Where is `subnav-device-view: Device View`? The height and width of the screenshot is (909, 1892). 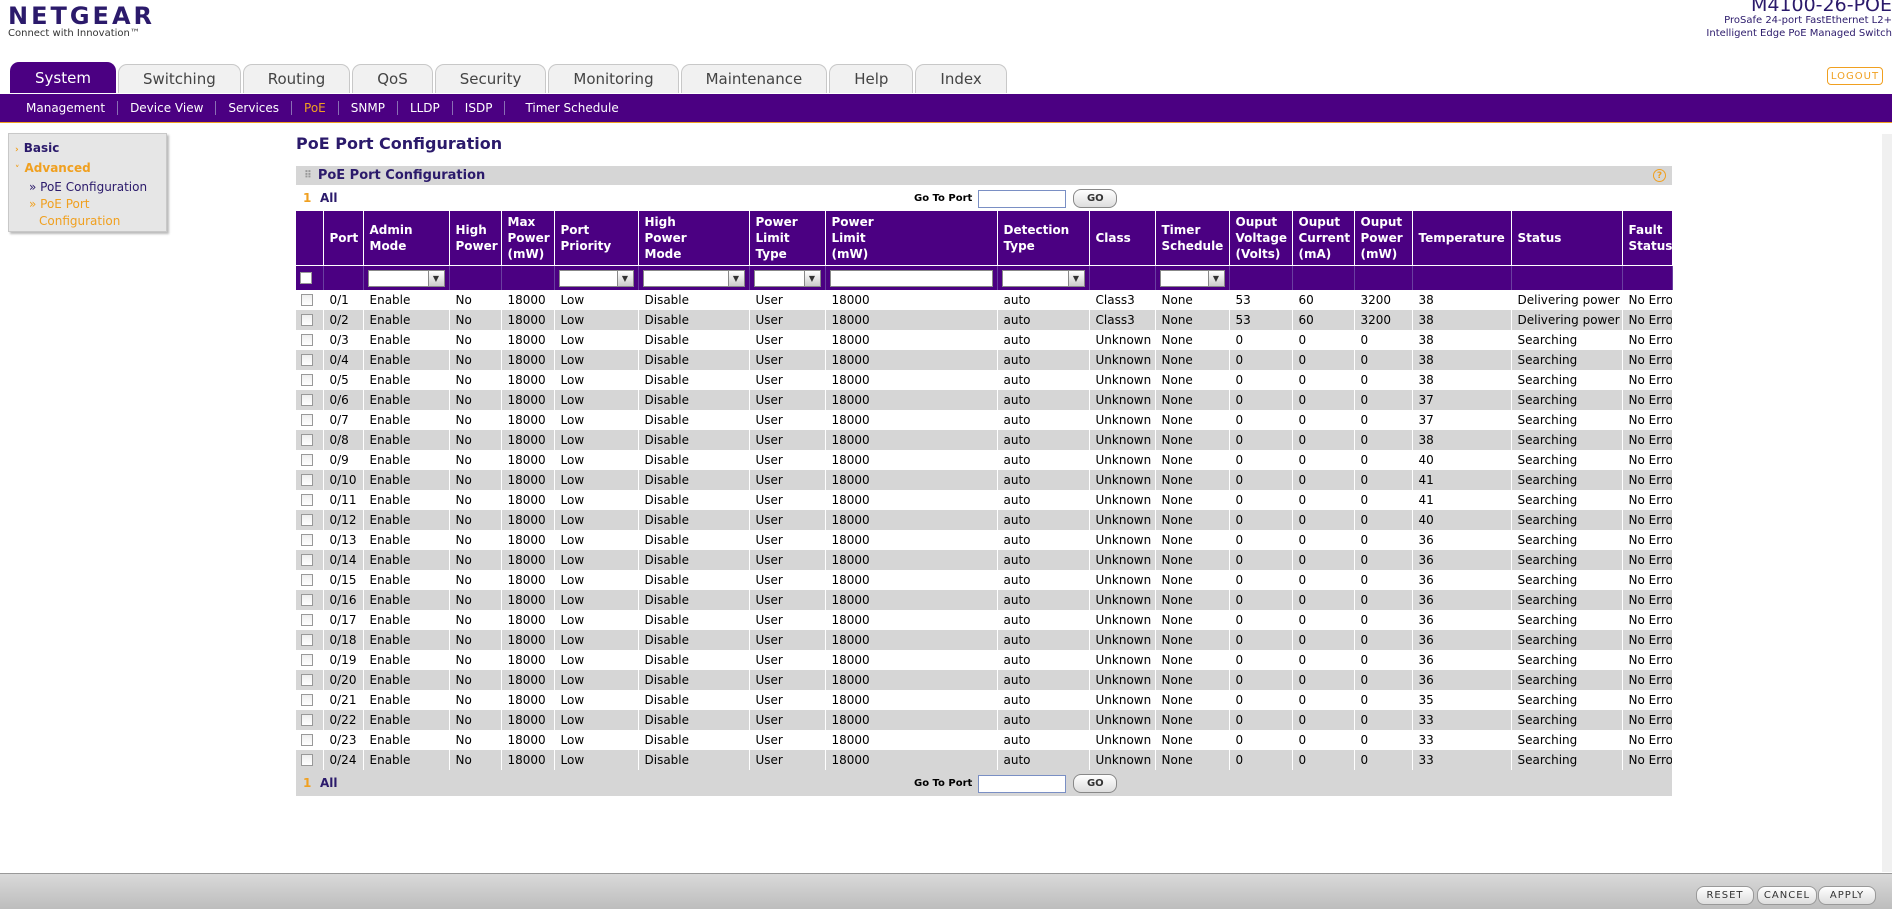
subnav-device-view: Device View is located at coordinates (167, 108).